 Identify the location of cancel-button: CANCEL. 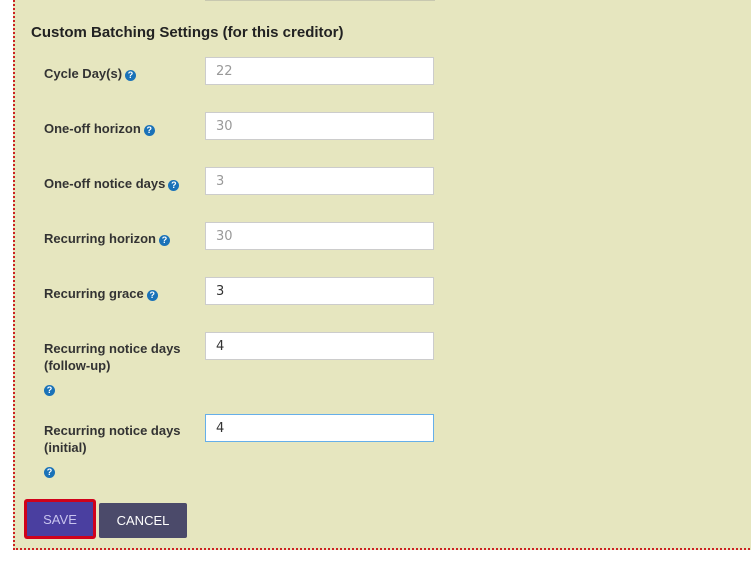
(143, 520).